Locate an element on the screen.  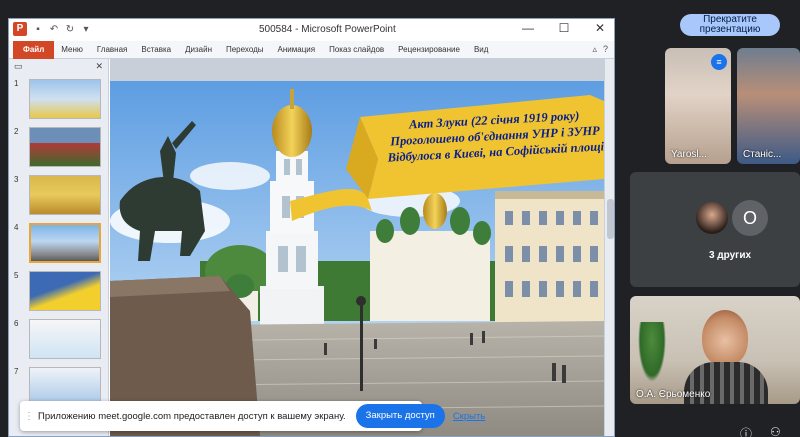
slide-number: 5 is located at coordinates (16, 275).